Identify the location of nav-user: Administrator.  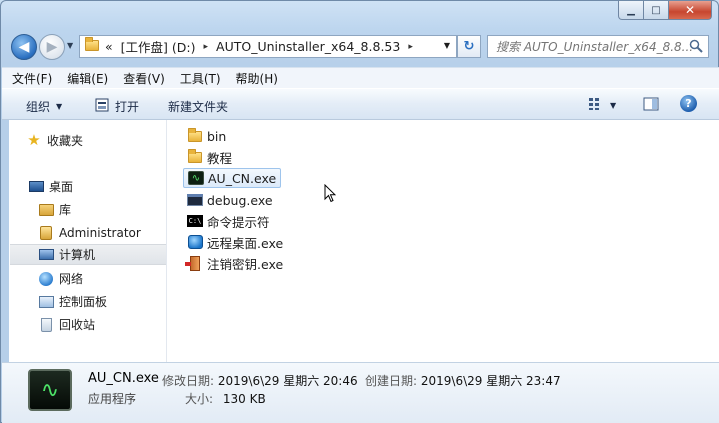
(101, 232).